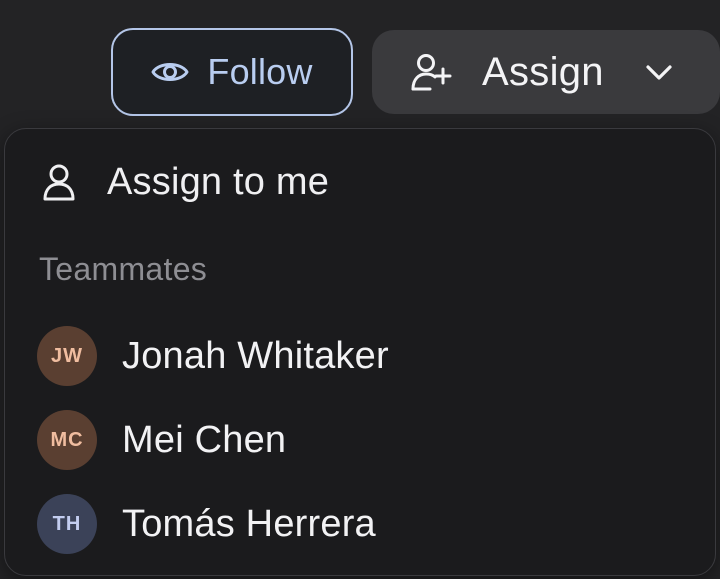 This screenshot has height=579, width=720. I want to click on assign-to-me-item: Assign to me, so click(184, 182).